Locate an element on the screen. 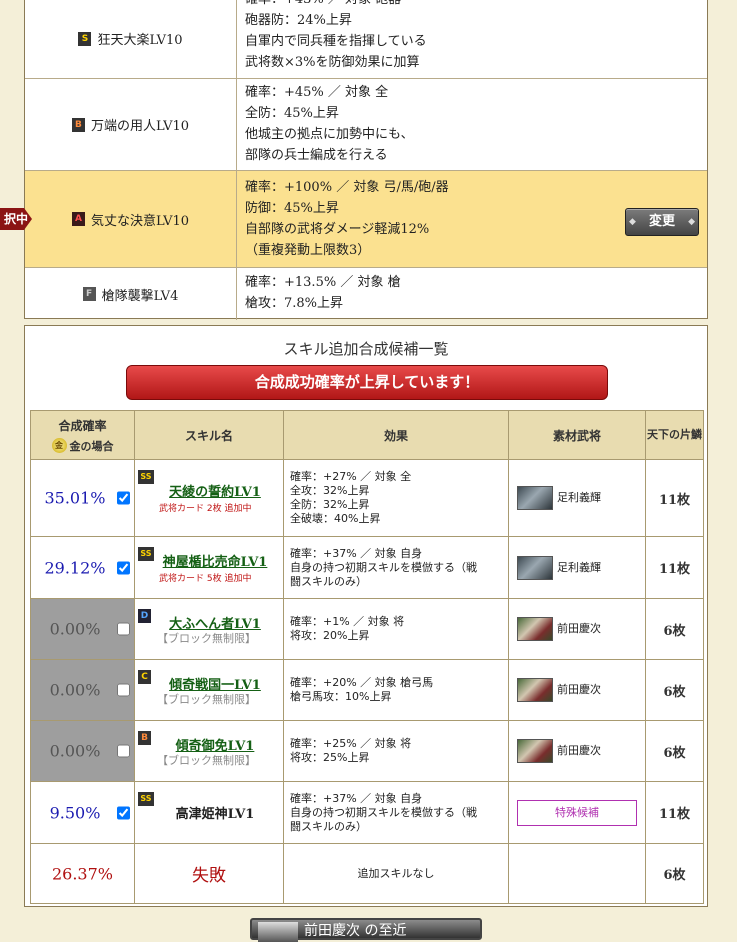  header-rate: 合成確率 金金の場合 is located at coordinates (82, 435).